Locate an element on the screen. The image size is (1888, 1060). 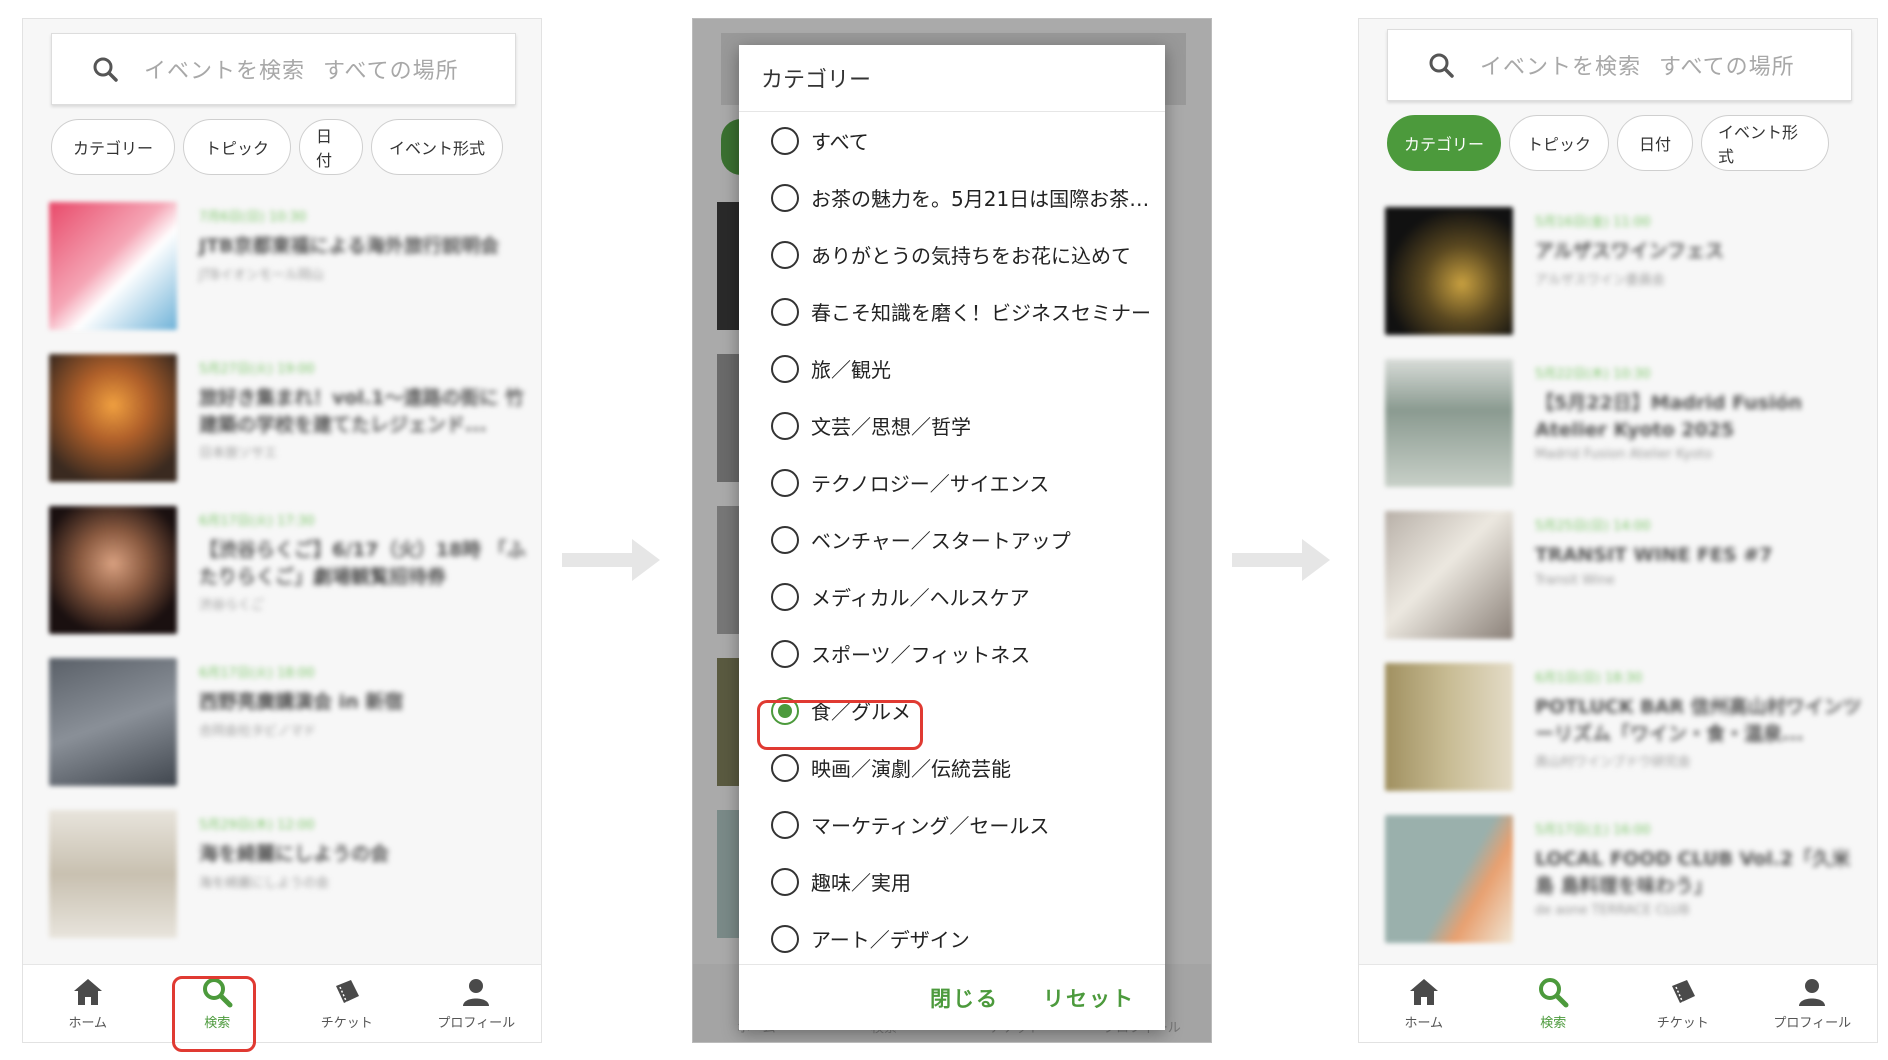
filter-chips: カテゴリー トピック 日付 イベント形式 is located at coordinates (1608, 143).